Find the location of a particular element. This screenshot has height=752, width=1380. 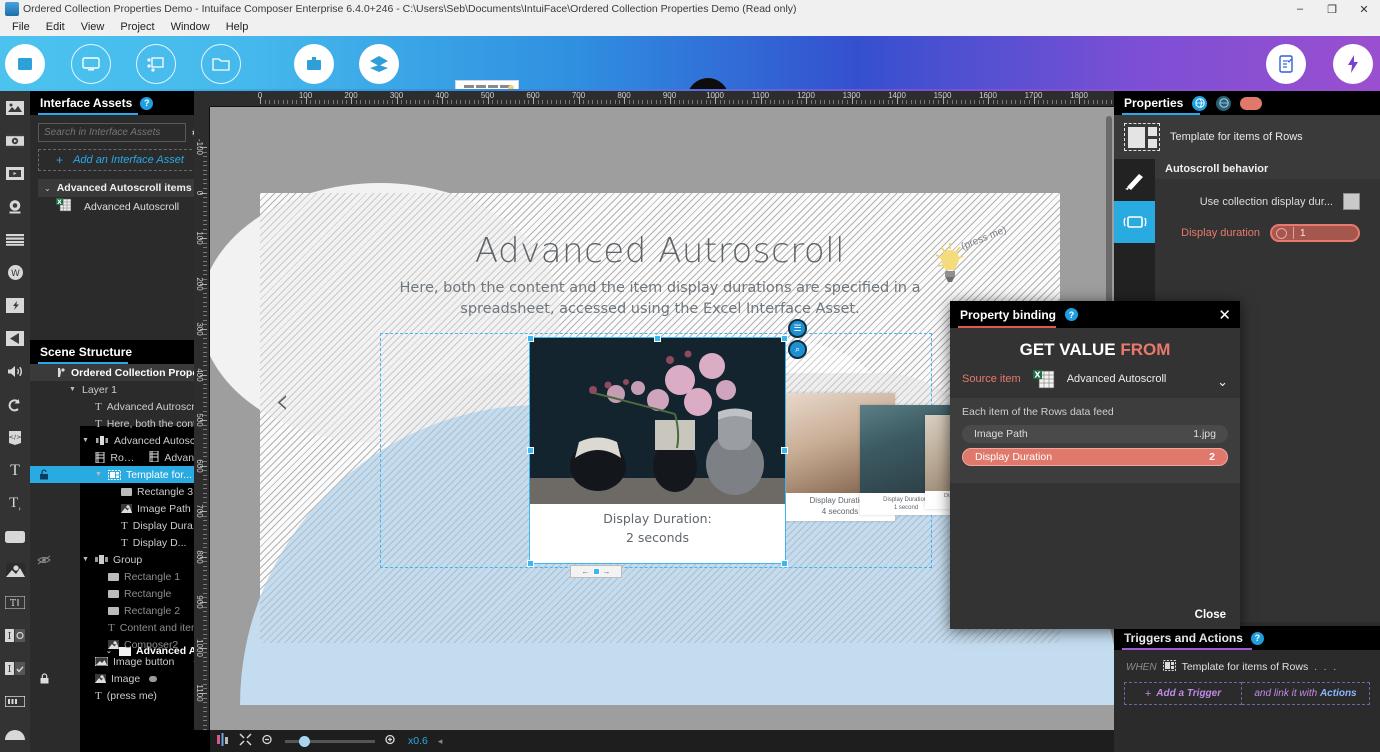

menu-project: Project is located at coordinates (137, 27).